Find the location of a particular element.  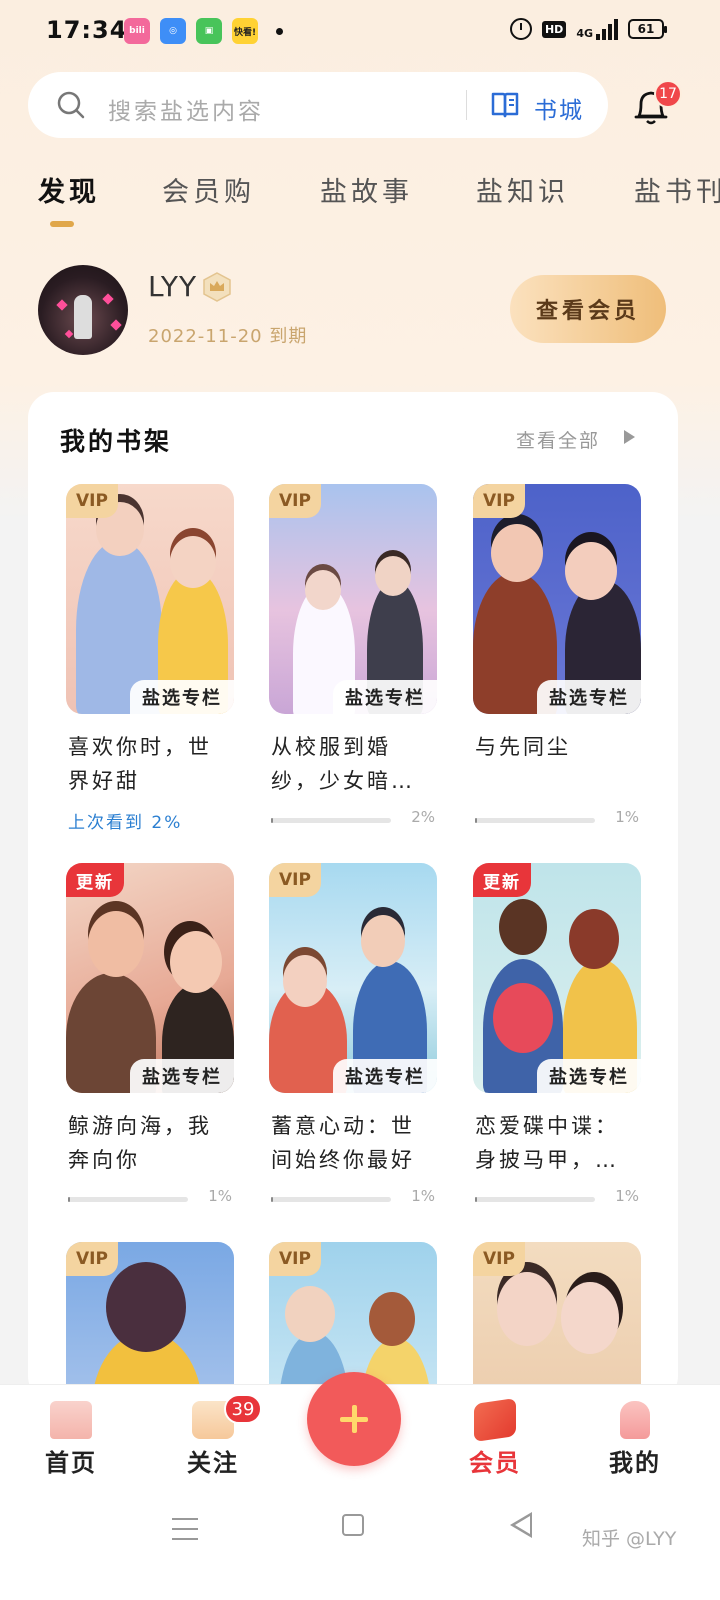

reading-progress-text: 上次看到 2% is located at coordinates (125, 823).